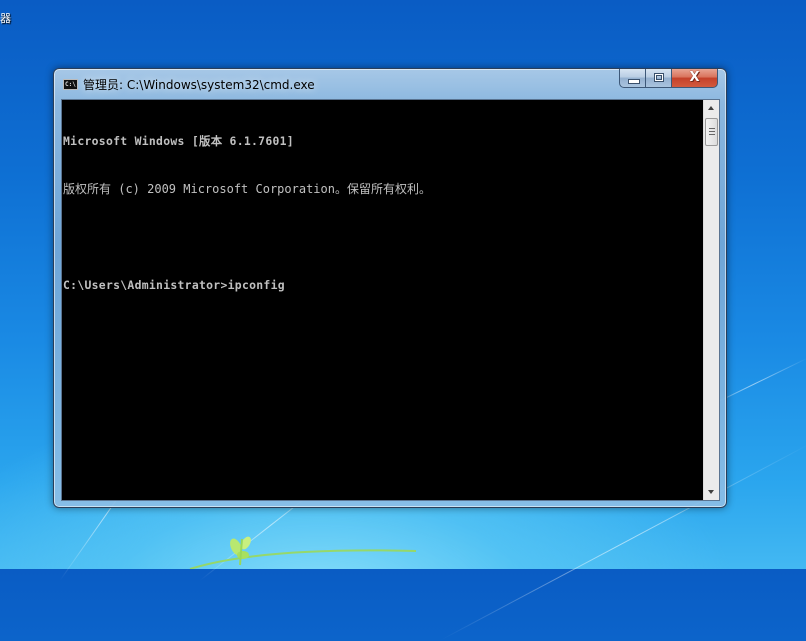  I want to click on arrow-down-icon, so click(711, 492).